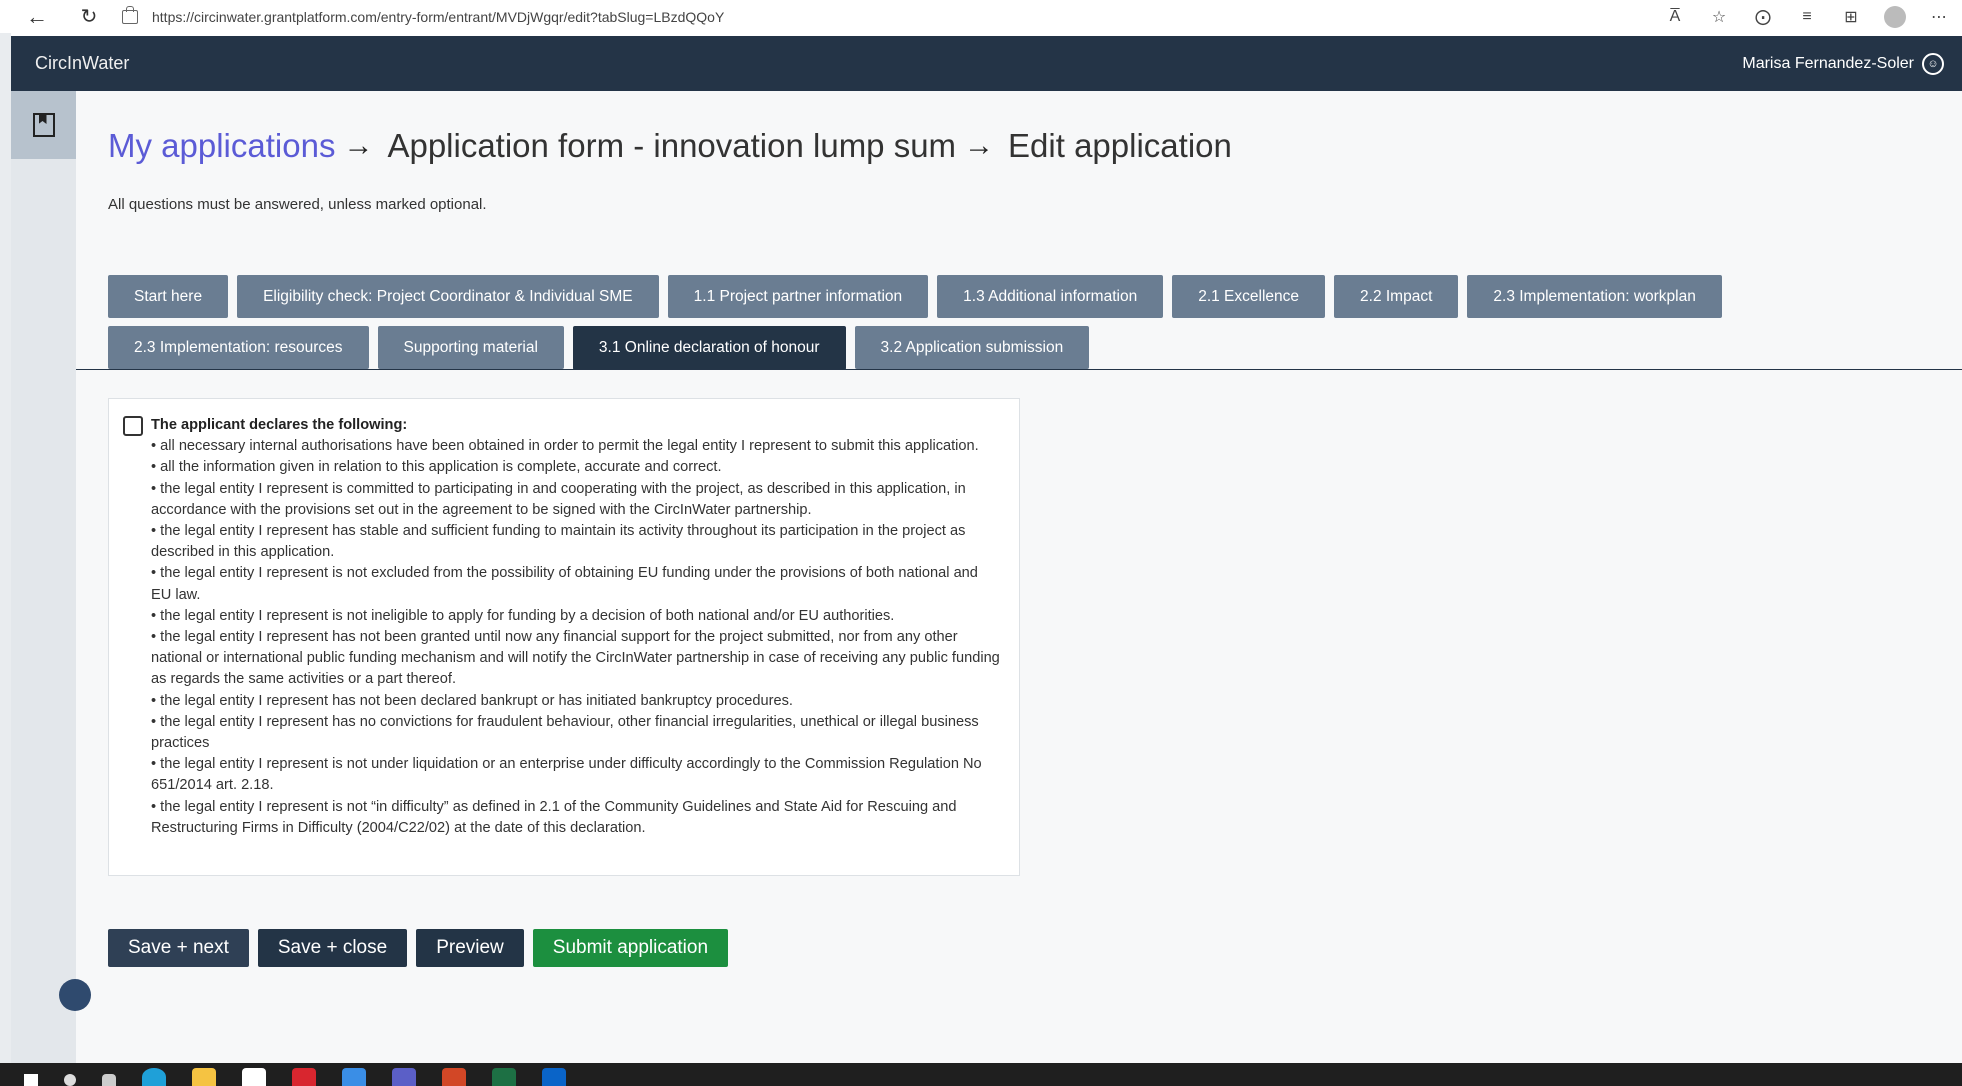 Image resolution: width=1962 pixels, height=1086 pixels. I want to click on tab-excellence: 2.1 Excellence, so click(1249, 296).